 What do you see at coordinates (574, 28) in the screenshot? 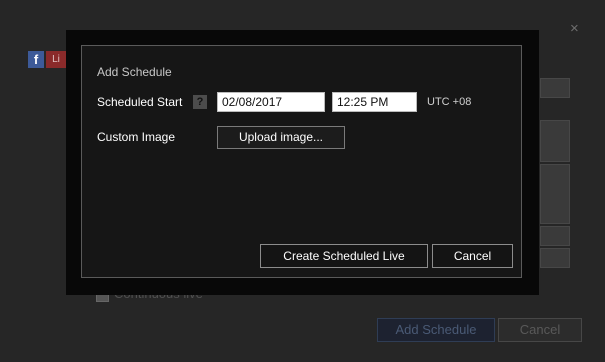
I see `close-icon: ×` at bounding box center [574, 28].